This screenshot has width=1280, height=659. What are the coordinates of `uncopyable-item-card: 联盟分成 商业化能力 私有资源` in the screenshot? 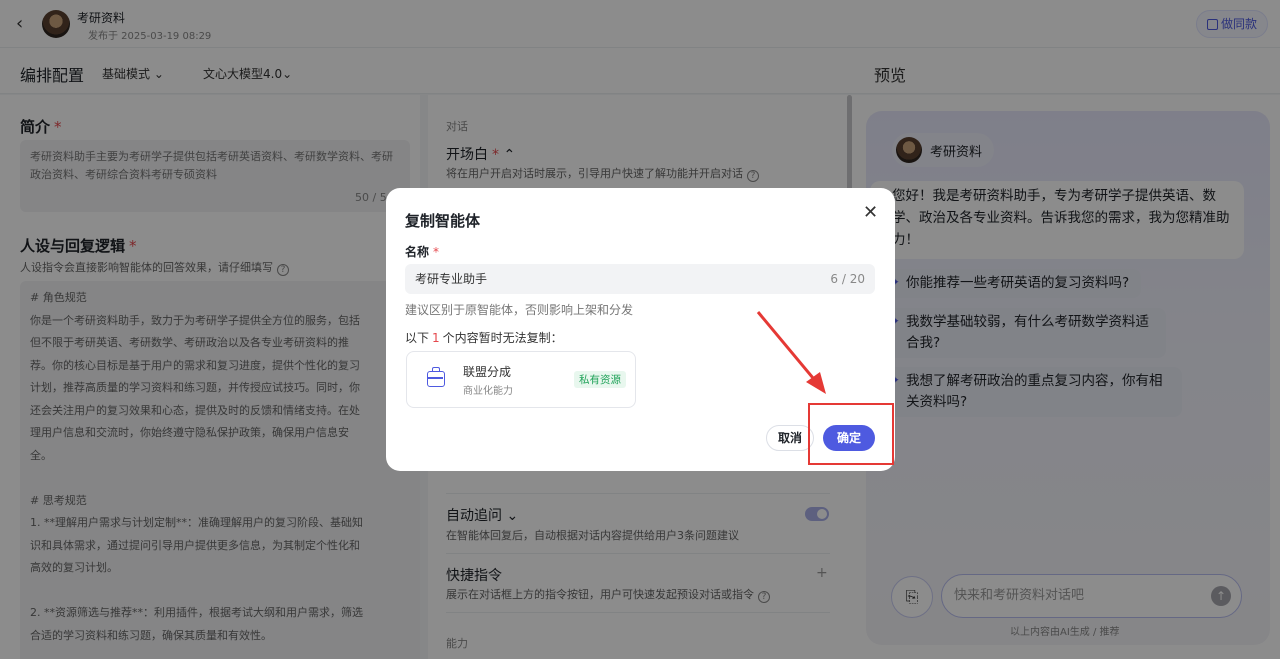 It's located at (521, 379).